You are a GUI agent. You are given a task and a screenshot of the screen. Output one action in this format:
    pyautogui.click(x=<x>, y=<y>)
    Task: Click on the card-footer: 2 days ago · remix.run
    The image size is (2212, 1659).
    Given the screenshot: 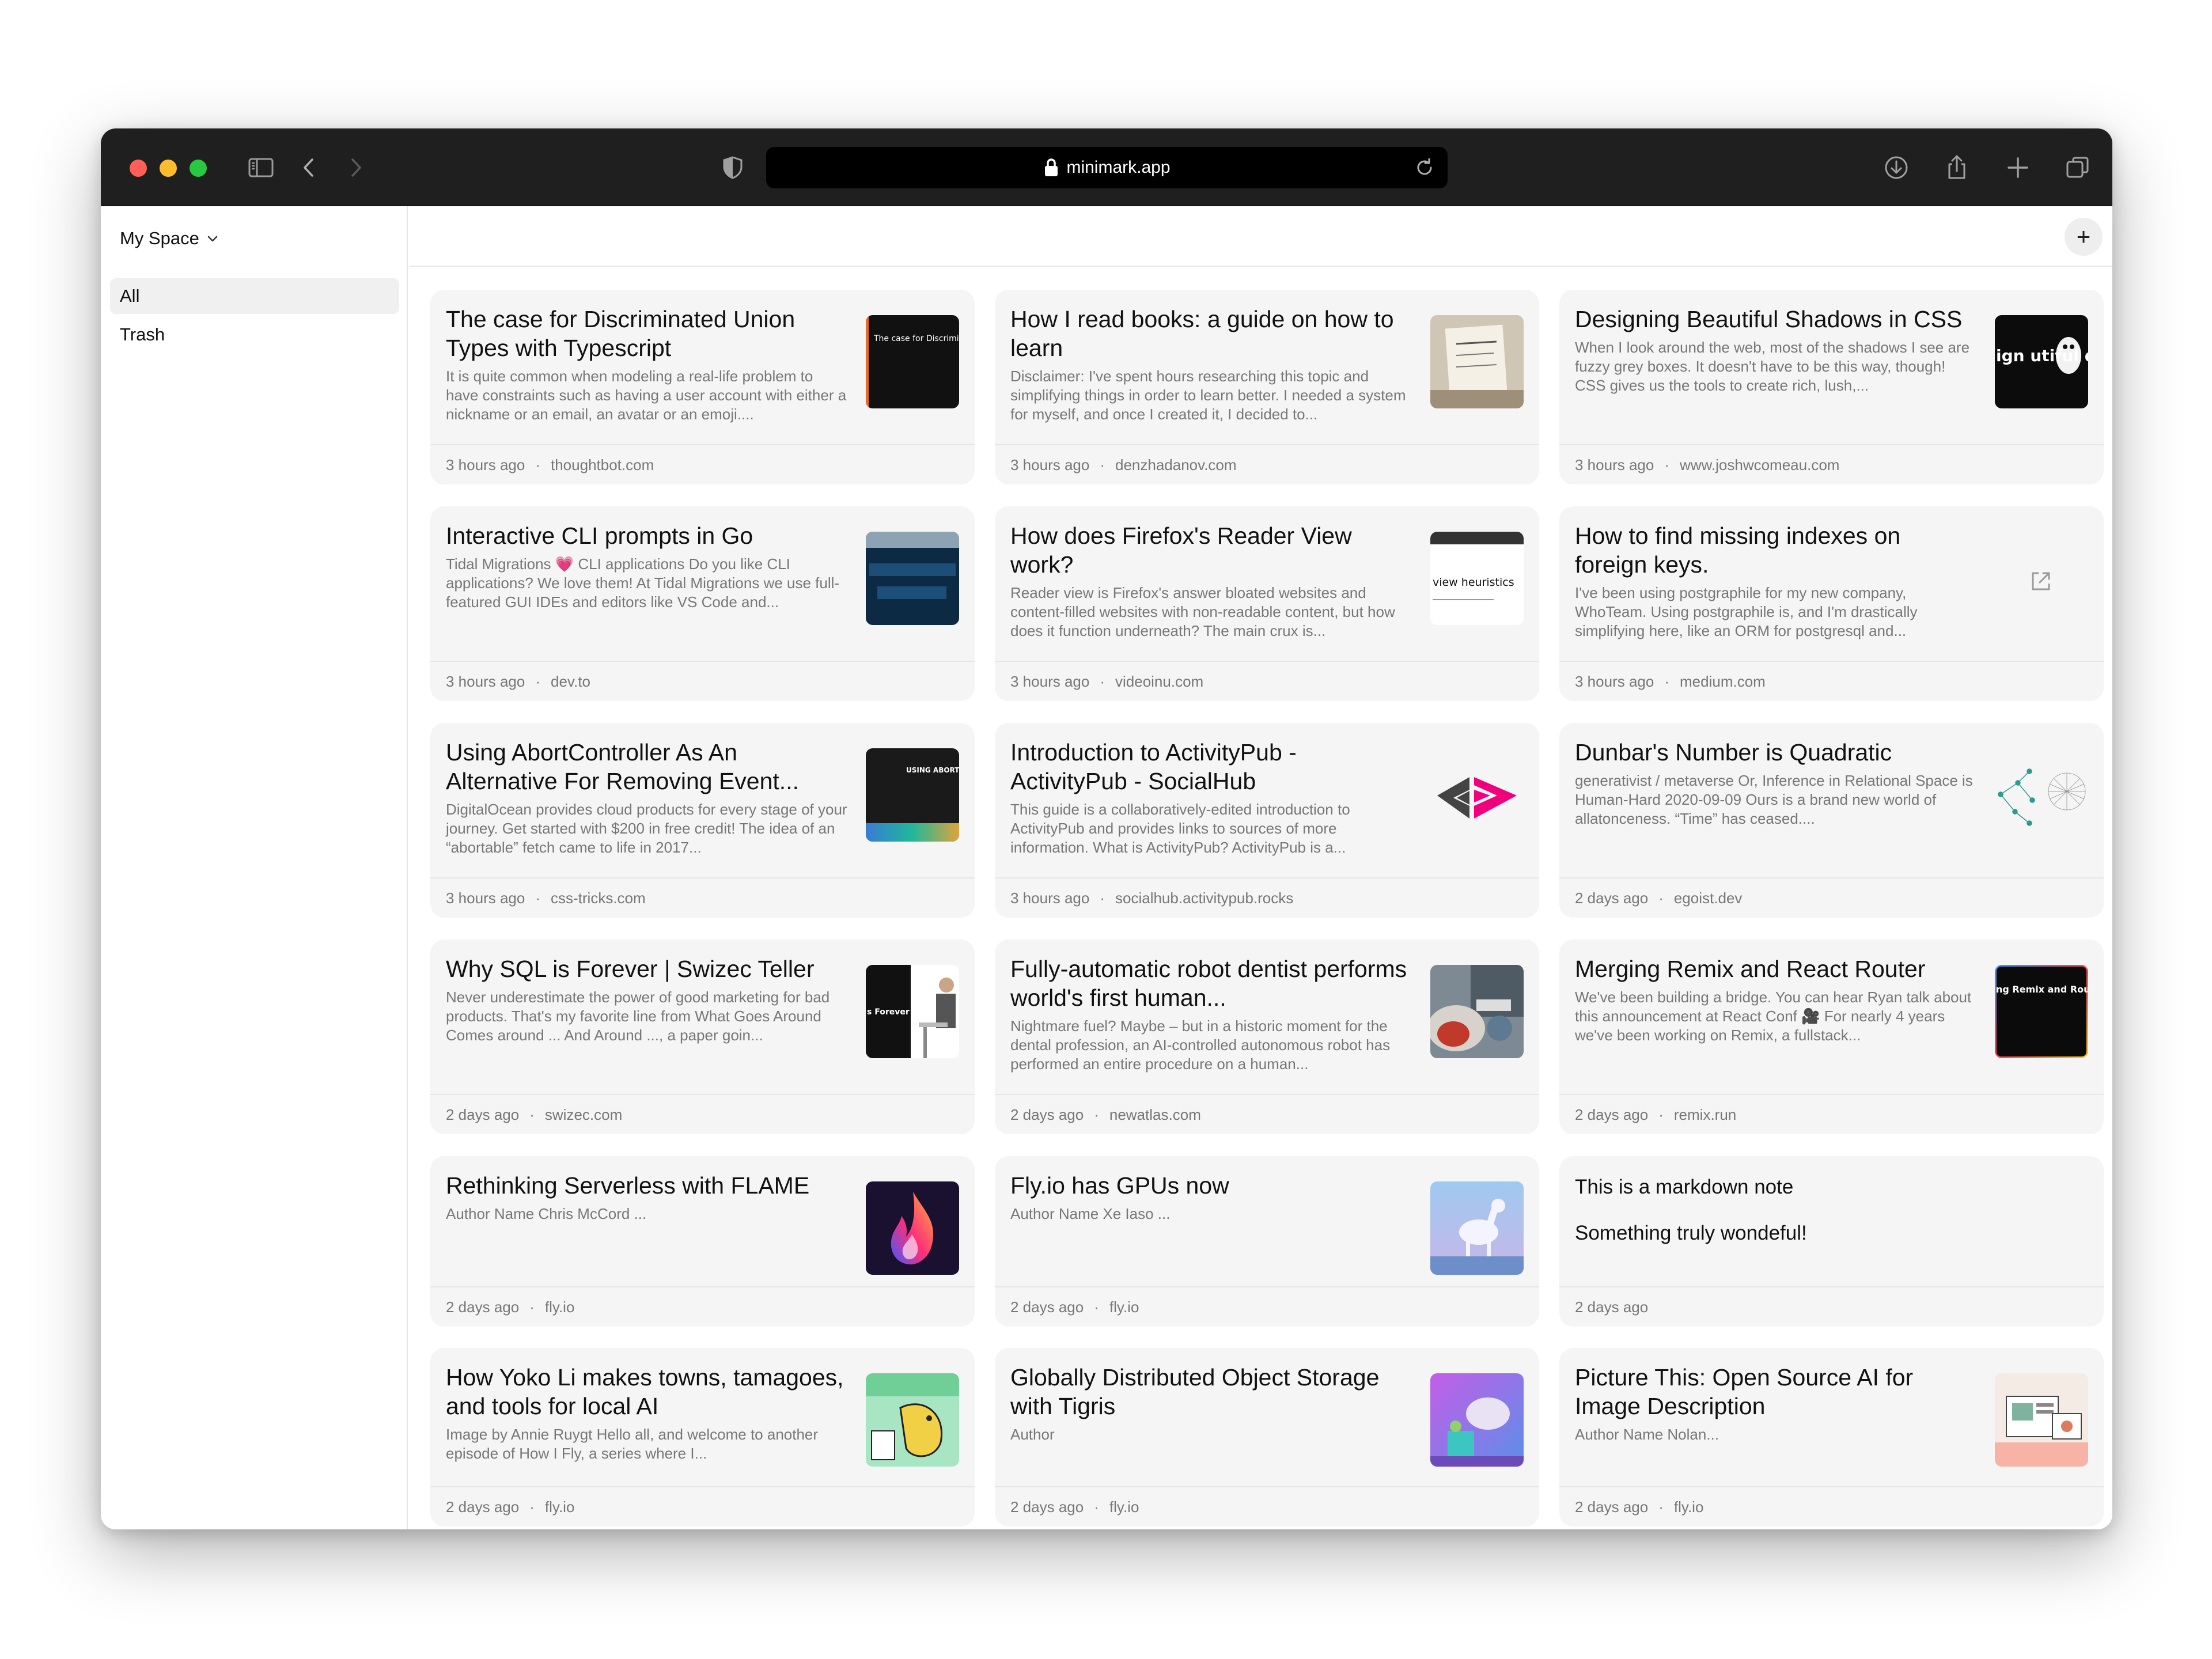 What is the action you would take?
    pyautogui.click(x=1831, y=1114)
    